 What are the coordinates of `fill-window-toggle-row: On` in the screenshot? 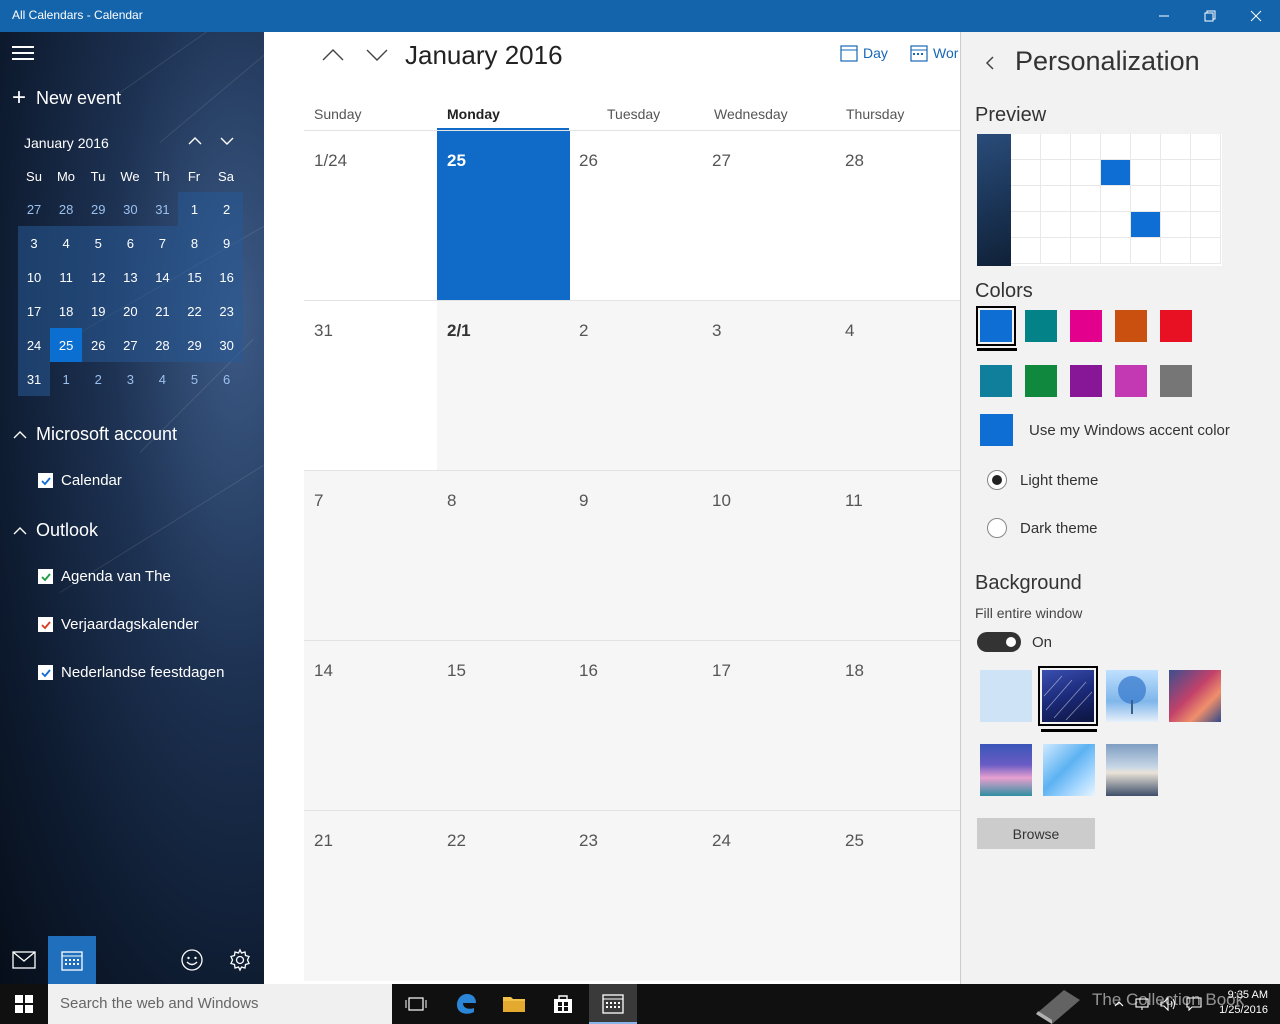 It's located at (1014, 642).